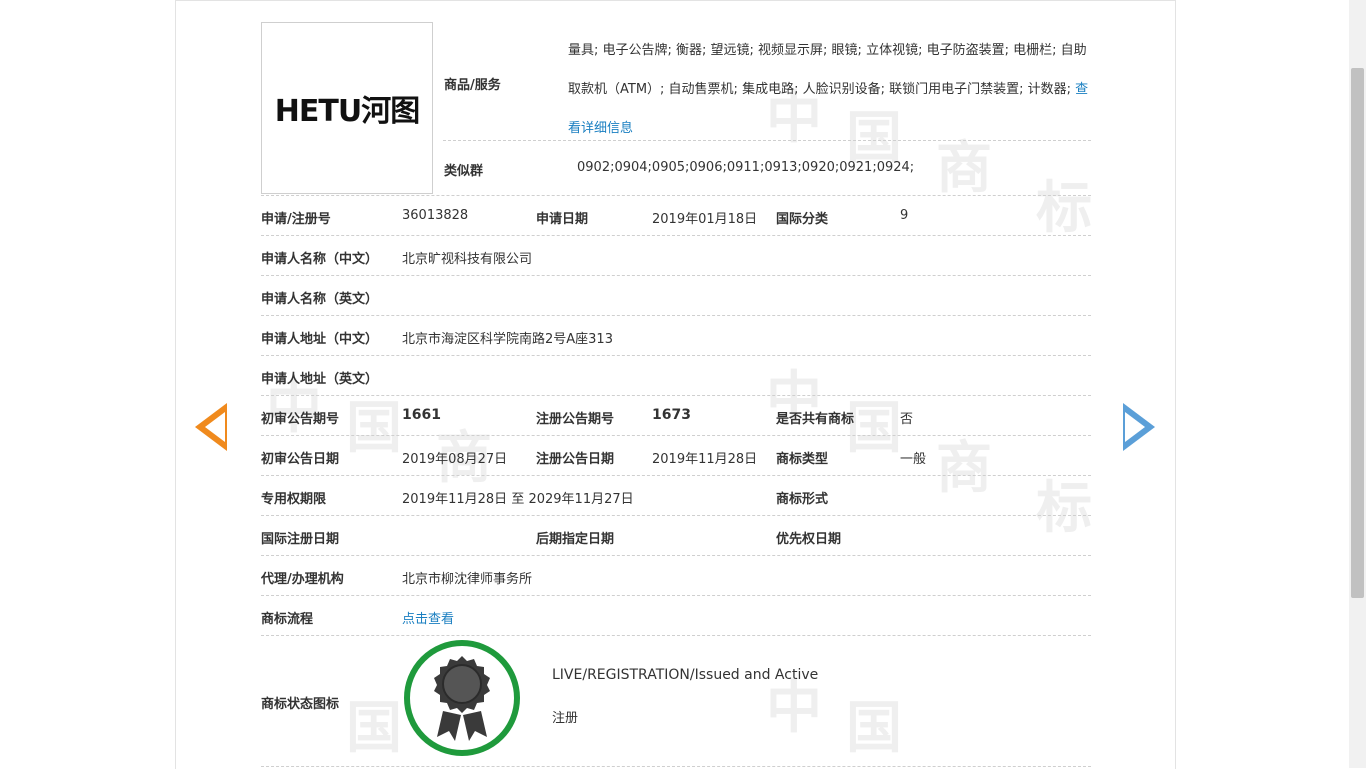 Image resolution: width=1366 pixels, height=769 pixels. What do you see at coordinates (575, 459) in the screenshot?
I see `reg-date-label: 注册公告日期` at bounding box center [575, 459].